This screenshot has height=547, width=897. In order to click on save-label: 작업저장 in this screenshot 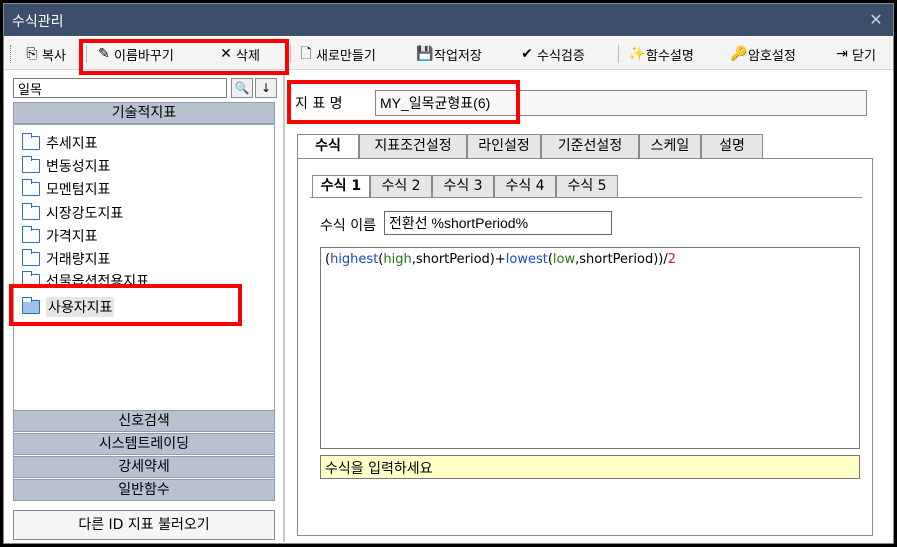, I will do `click(458, 56)`.